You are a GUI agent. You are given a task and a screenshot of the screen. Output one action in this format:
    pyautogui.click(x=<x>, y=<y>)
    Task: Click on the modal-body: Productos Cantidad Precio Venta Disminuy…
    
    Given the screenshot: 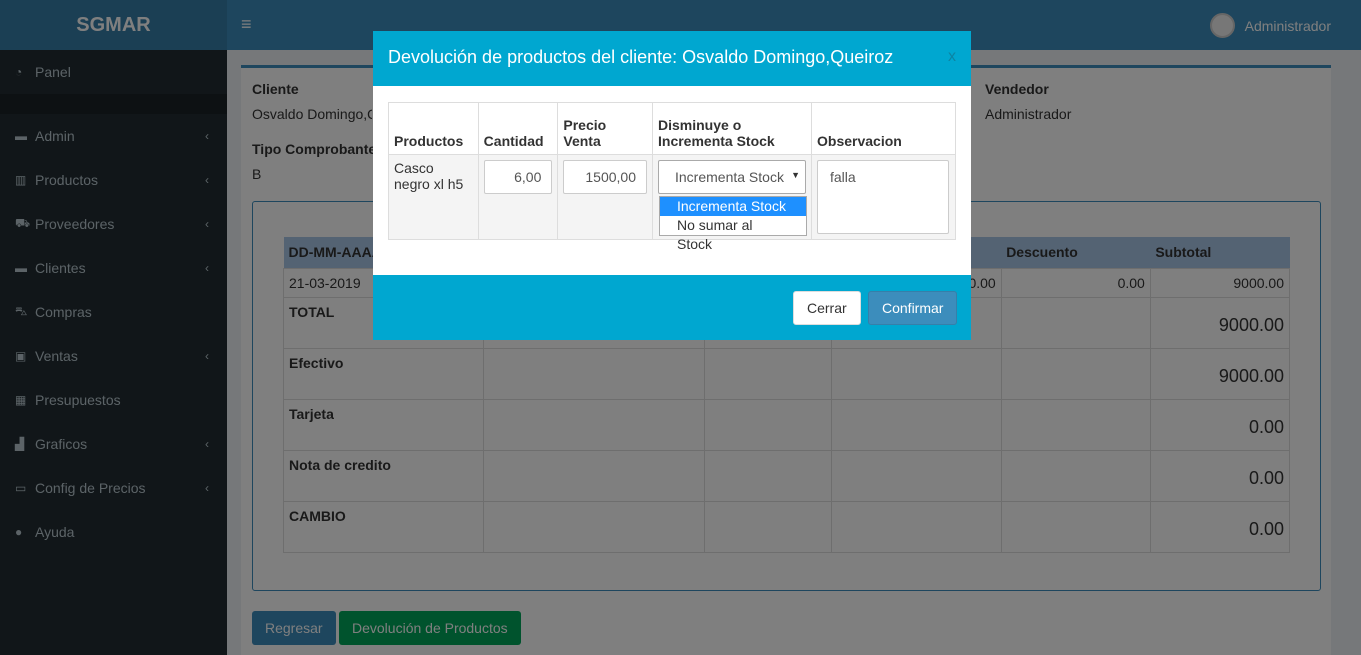 What is the action you would take?
    pyautogui.click(x=672, y=180)
    